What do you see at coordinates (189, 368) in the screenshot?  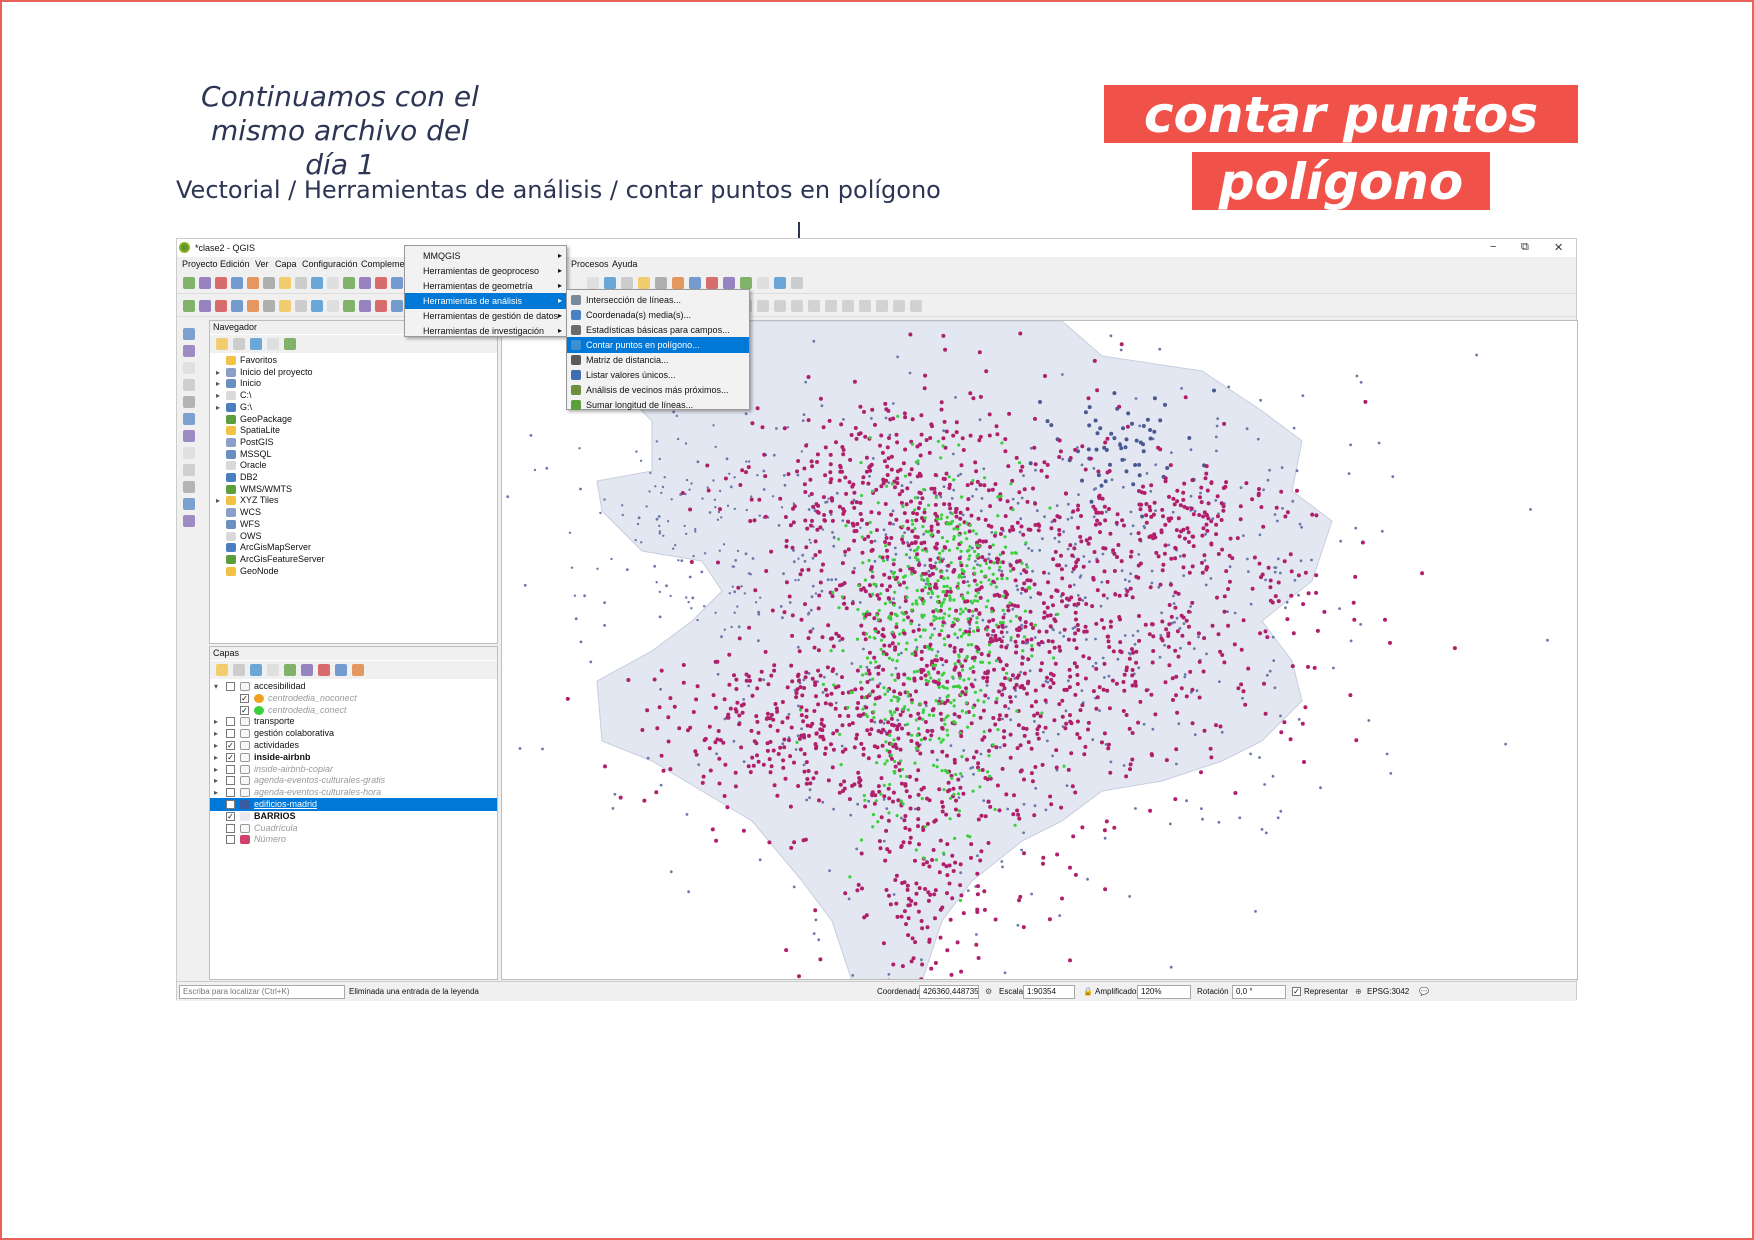 I see `side-tool-3-icon` at bounding box center [189, 368].